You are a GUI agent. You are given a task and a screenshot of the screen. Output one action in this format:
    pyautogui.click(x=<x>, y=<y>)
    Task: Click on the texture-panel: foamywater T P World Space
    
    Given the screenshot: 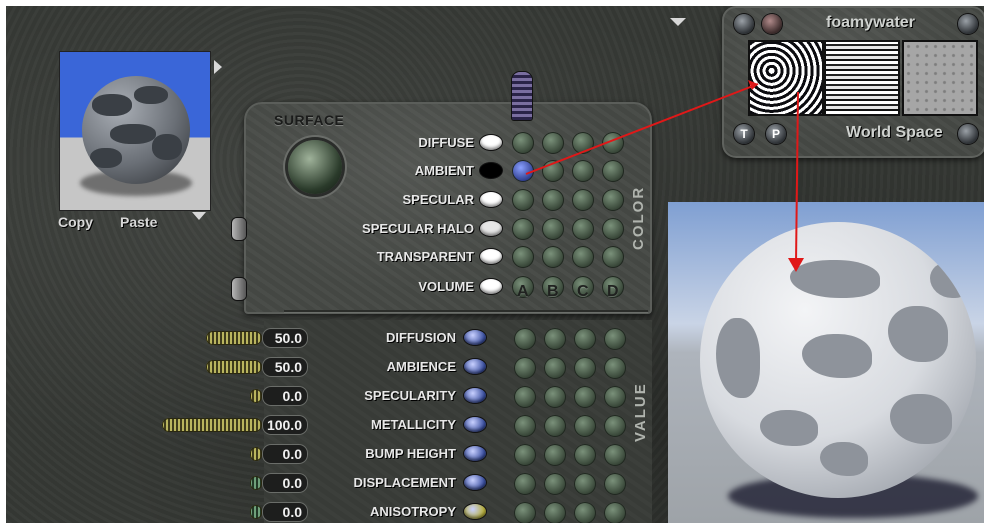 What is the action you would take?
    pyautogui.click(x=853, y=82)
    